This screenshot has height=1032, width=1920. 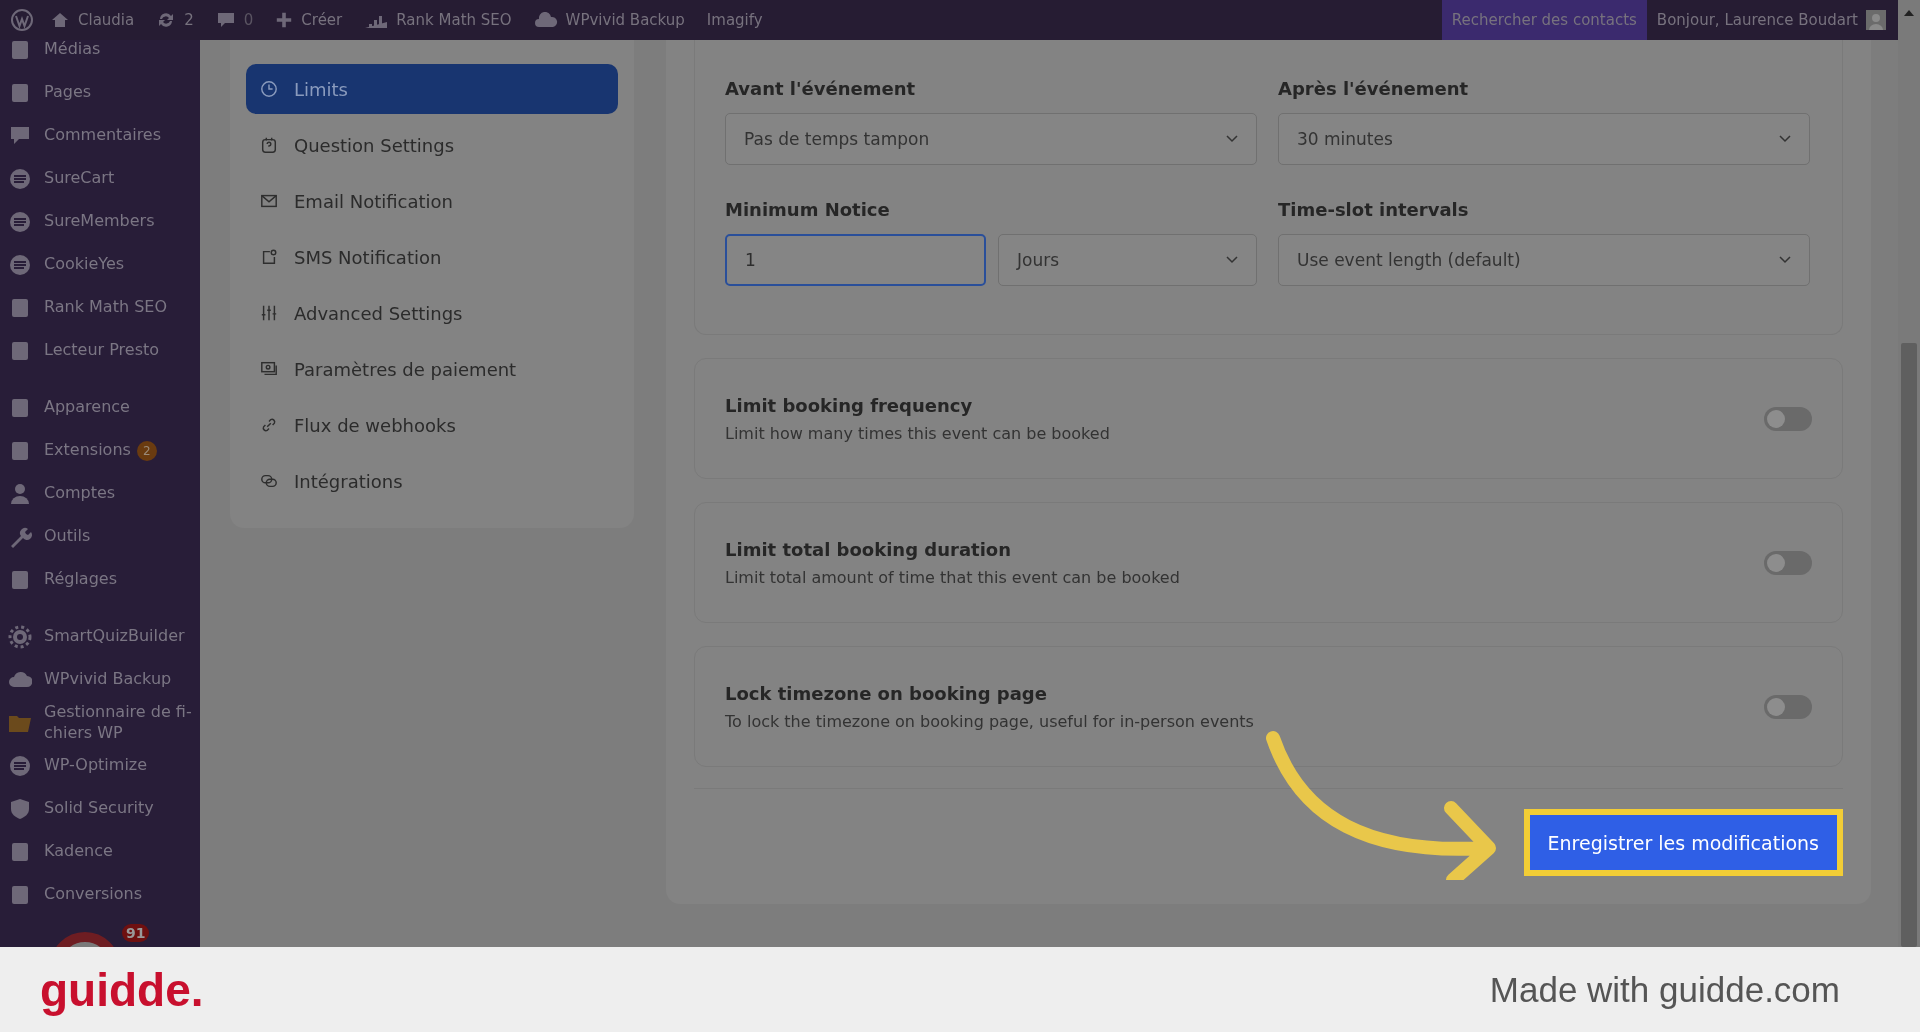 What do you see at coordinates (269, 369) in the screenshot?
I see `money-icon` at bounding box center [269, 369].